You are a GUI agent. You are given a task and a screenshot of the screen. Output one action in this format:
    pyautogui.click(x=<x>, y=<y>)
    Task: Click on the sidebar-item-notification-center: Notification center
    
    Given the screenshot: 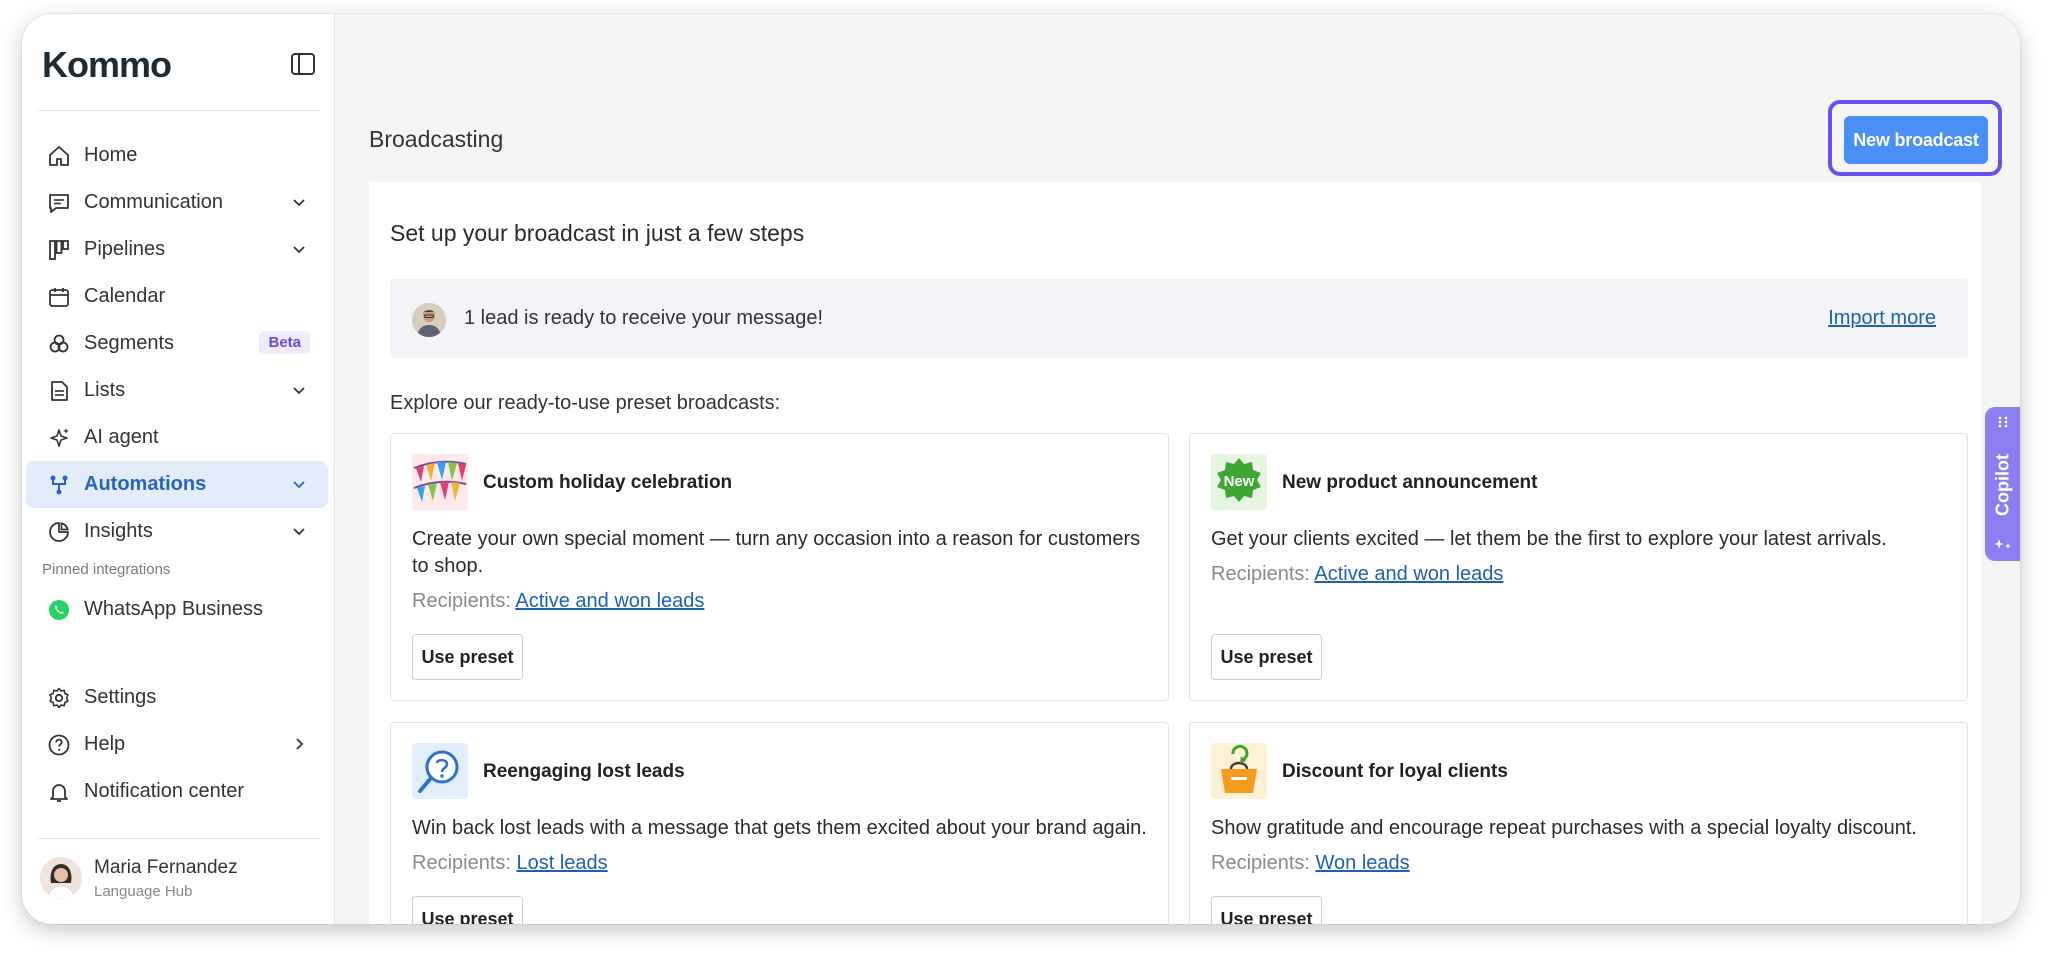 What is the action you would take?
    pyautogui.click(x=177, y=791)
    